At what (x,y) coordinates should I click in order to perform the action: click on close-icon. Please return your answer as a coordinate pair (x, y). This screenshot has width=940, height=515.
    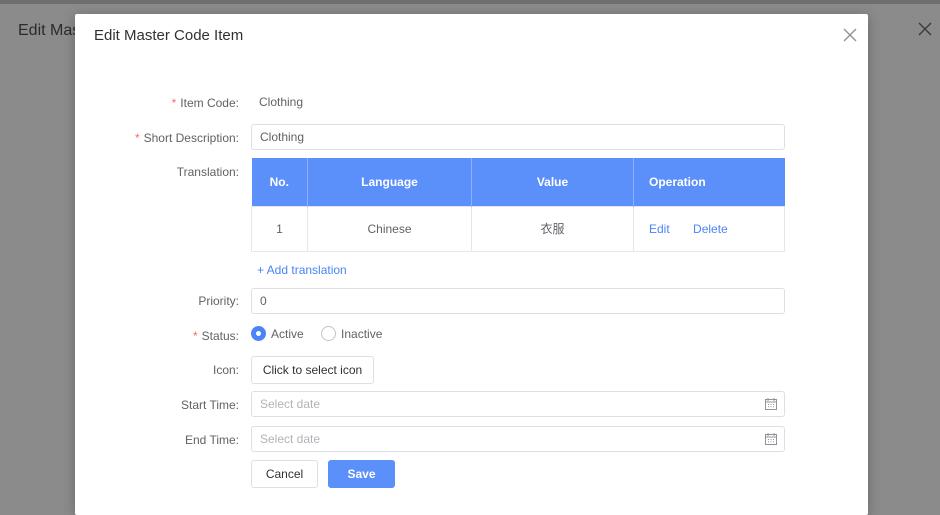
    Looking at the image, I should click on (850, 35).